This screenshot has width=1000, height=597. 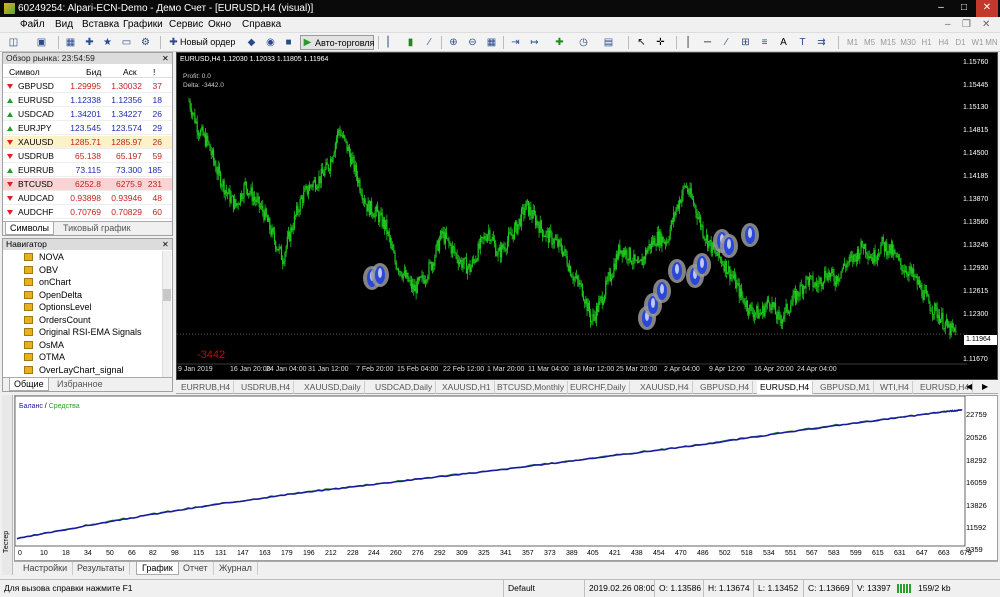 I want to click on timeframe-m1: M1, so click(x=852, y=42).